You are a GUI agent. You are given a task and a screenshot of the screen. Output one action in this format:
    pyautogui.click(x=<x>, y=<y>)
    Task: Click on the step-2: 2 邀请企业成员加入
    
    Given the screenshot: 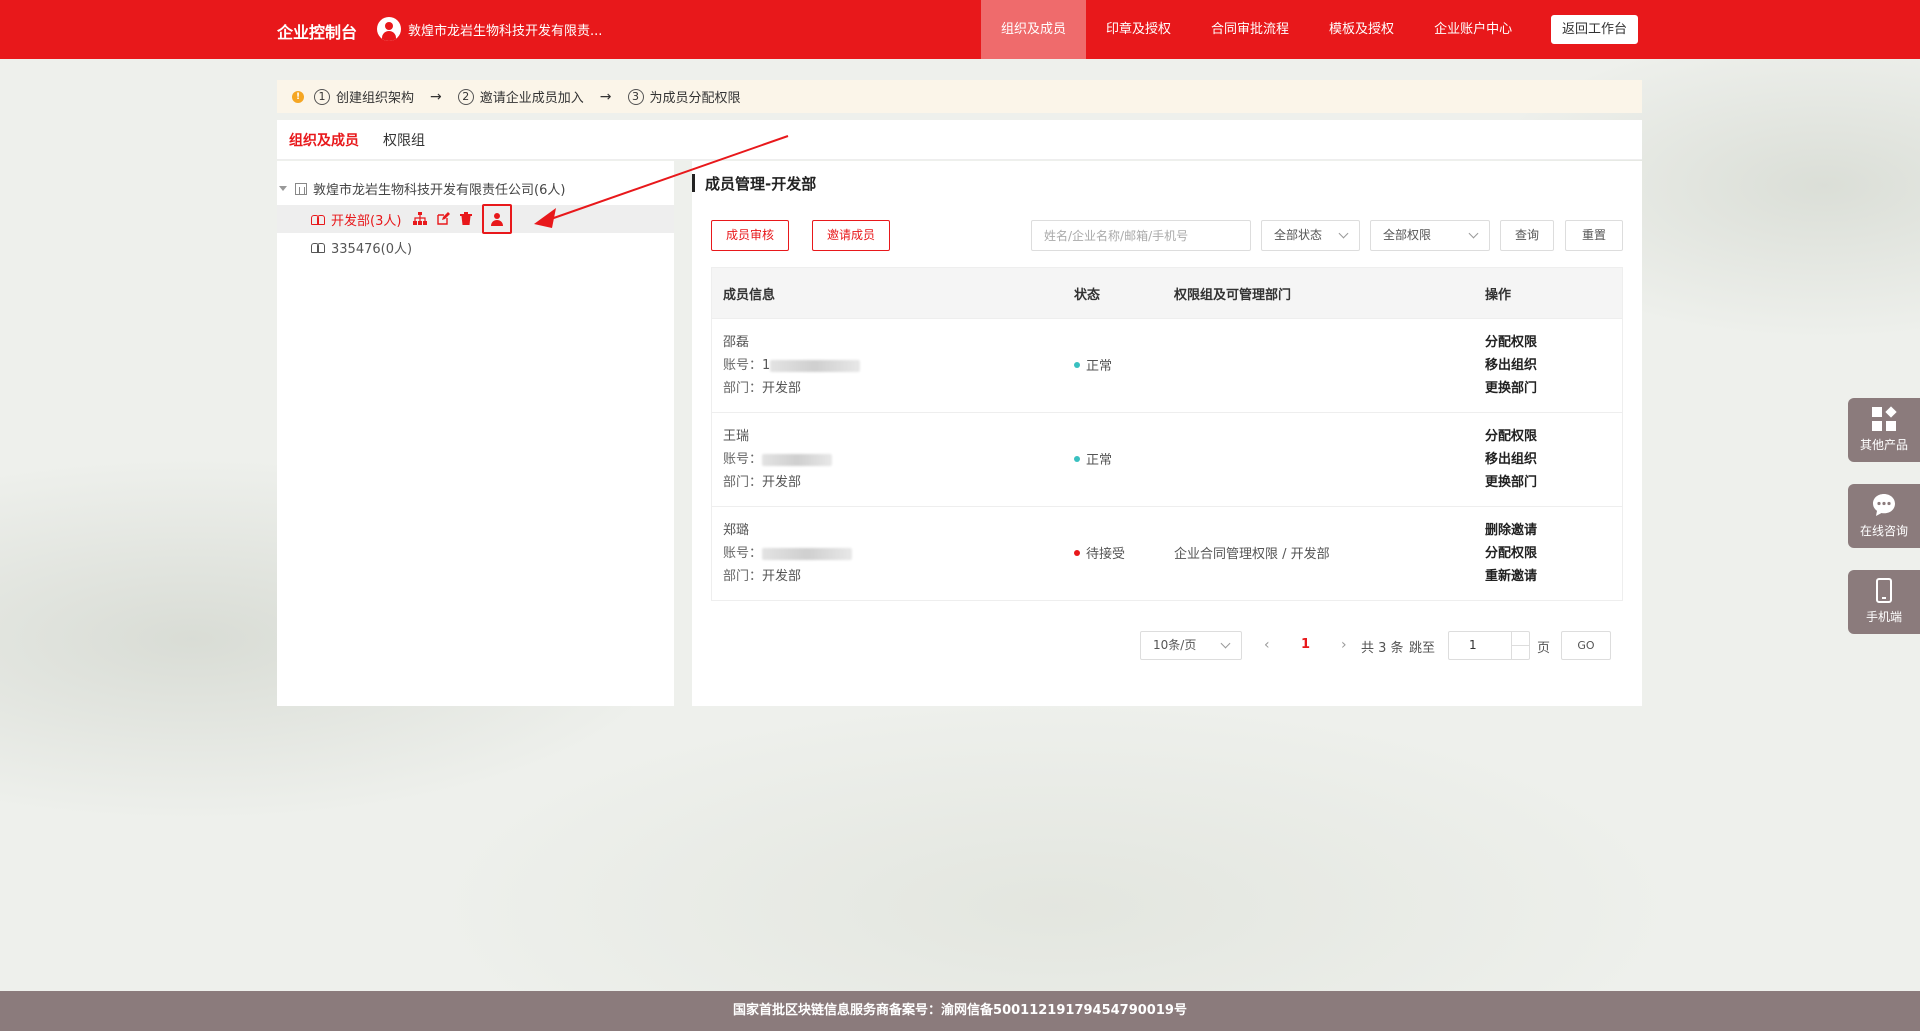 What is the action you would take?
    pyautogui.click(x=520, y=96)
    